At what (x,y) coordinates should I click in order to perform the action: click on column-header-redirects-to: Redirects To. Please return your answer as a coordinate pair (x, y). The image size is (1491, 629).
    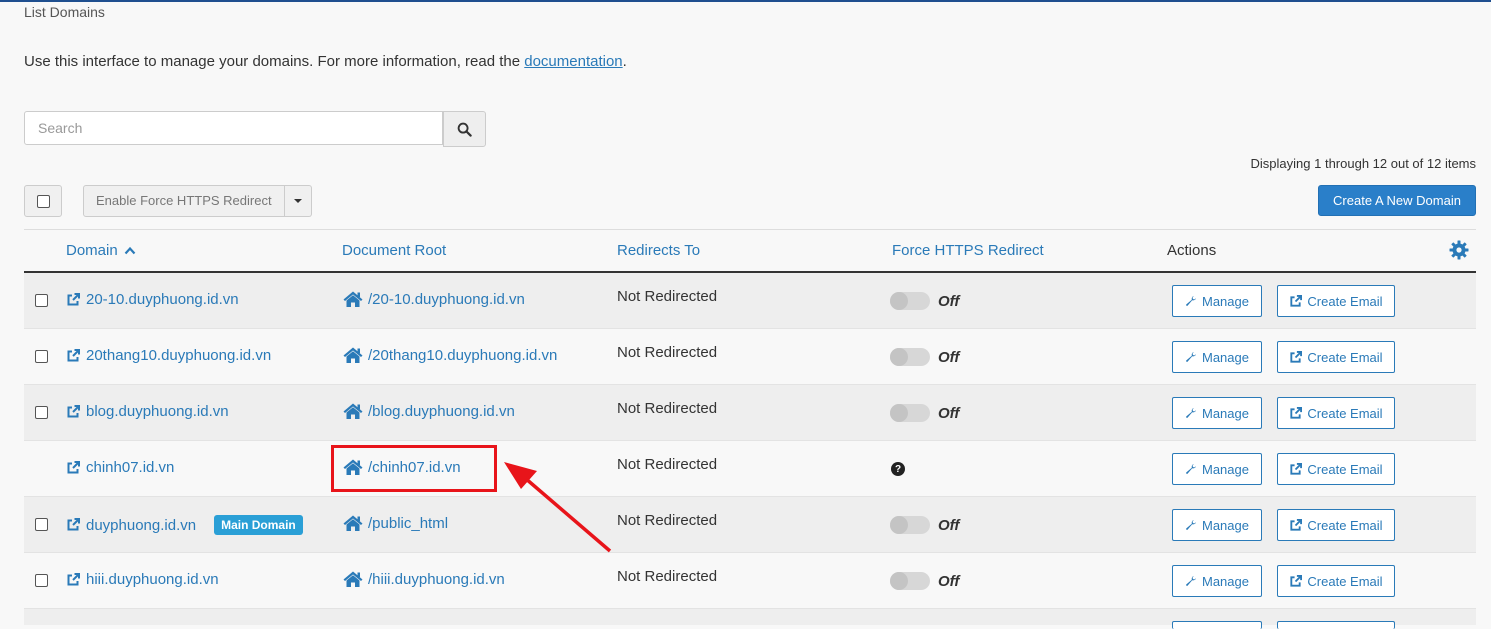
    Looking at the image, I should click on (658, 250).